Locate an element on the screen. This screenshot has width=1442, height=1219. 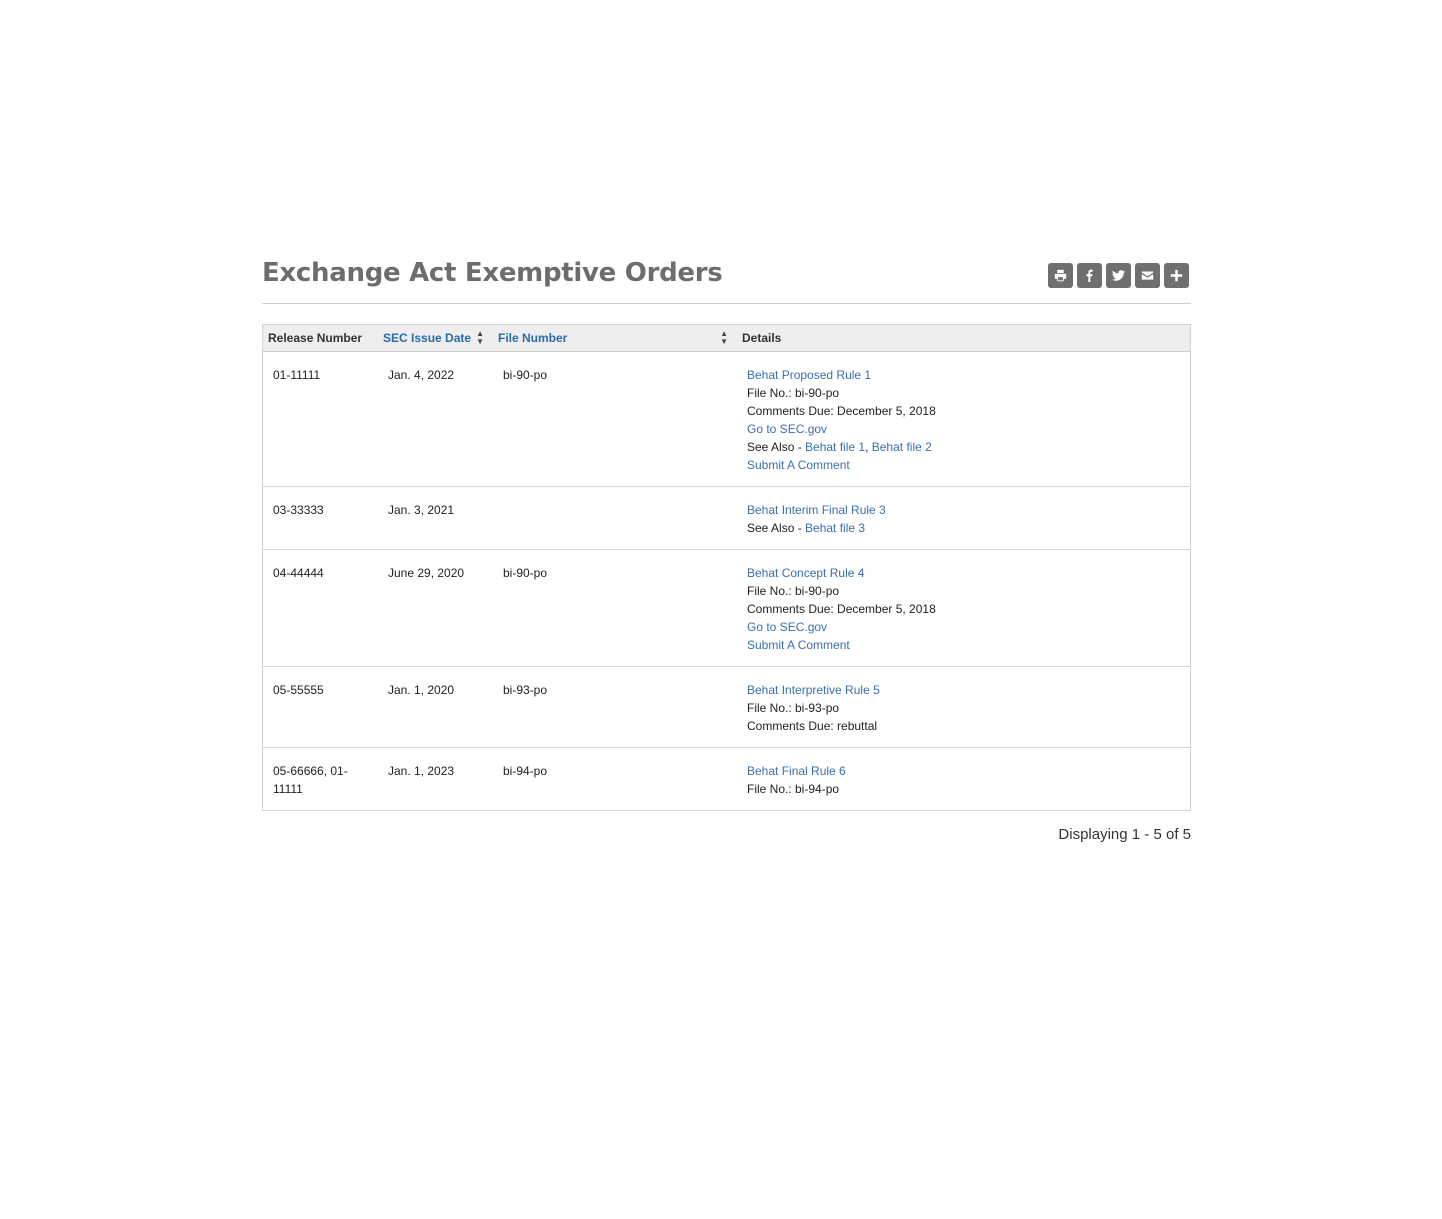
file-no-text: File No.: bi-93-po is located at coordinates (793, 708).